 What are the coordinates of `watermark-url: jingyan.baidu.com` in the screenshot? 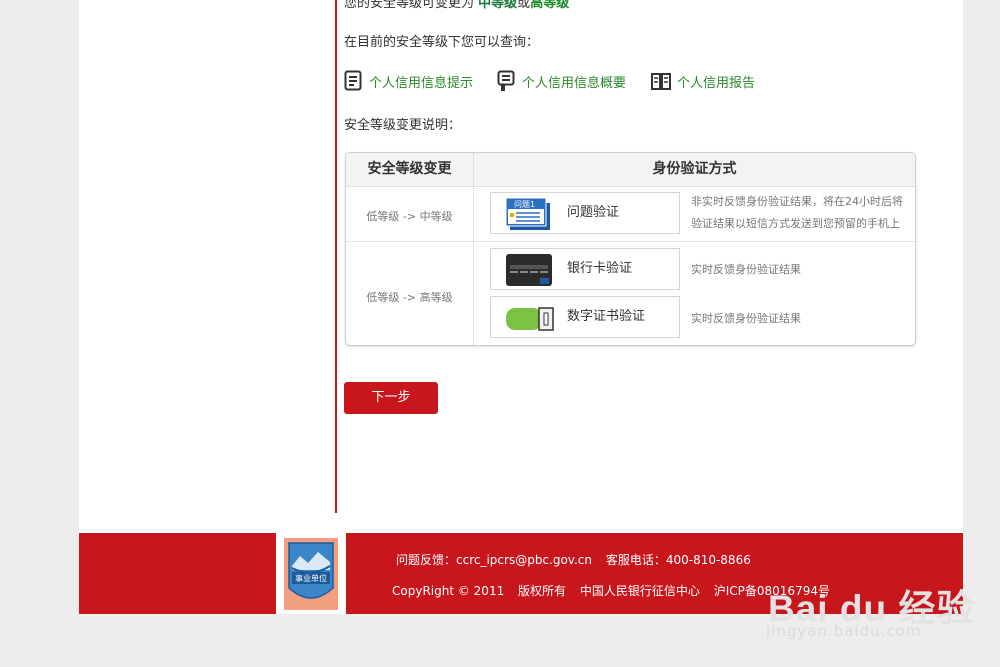 It's located at (844, 631).